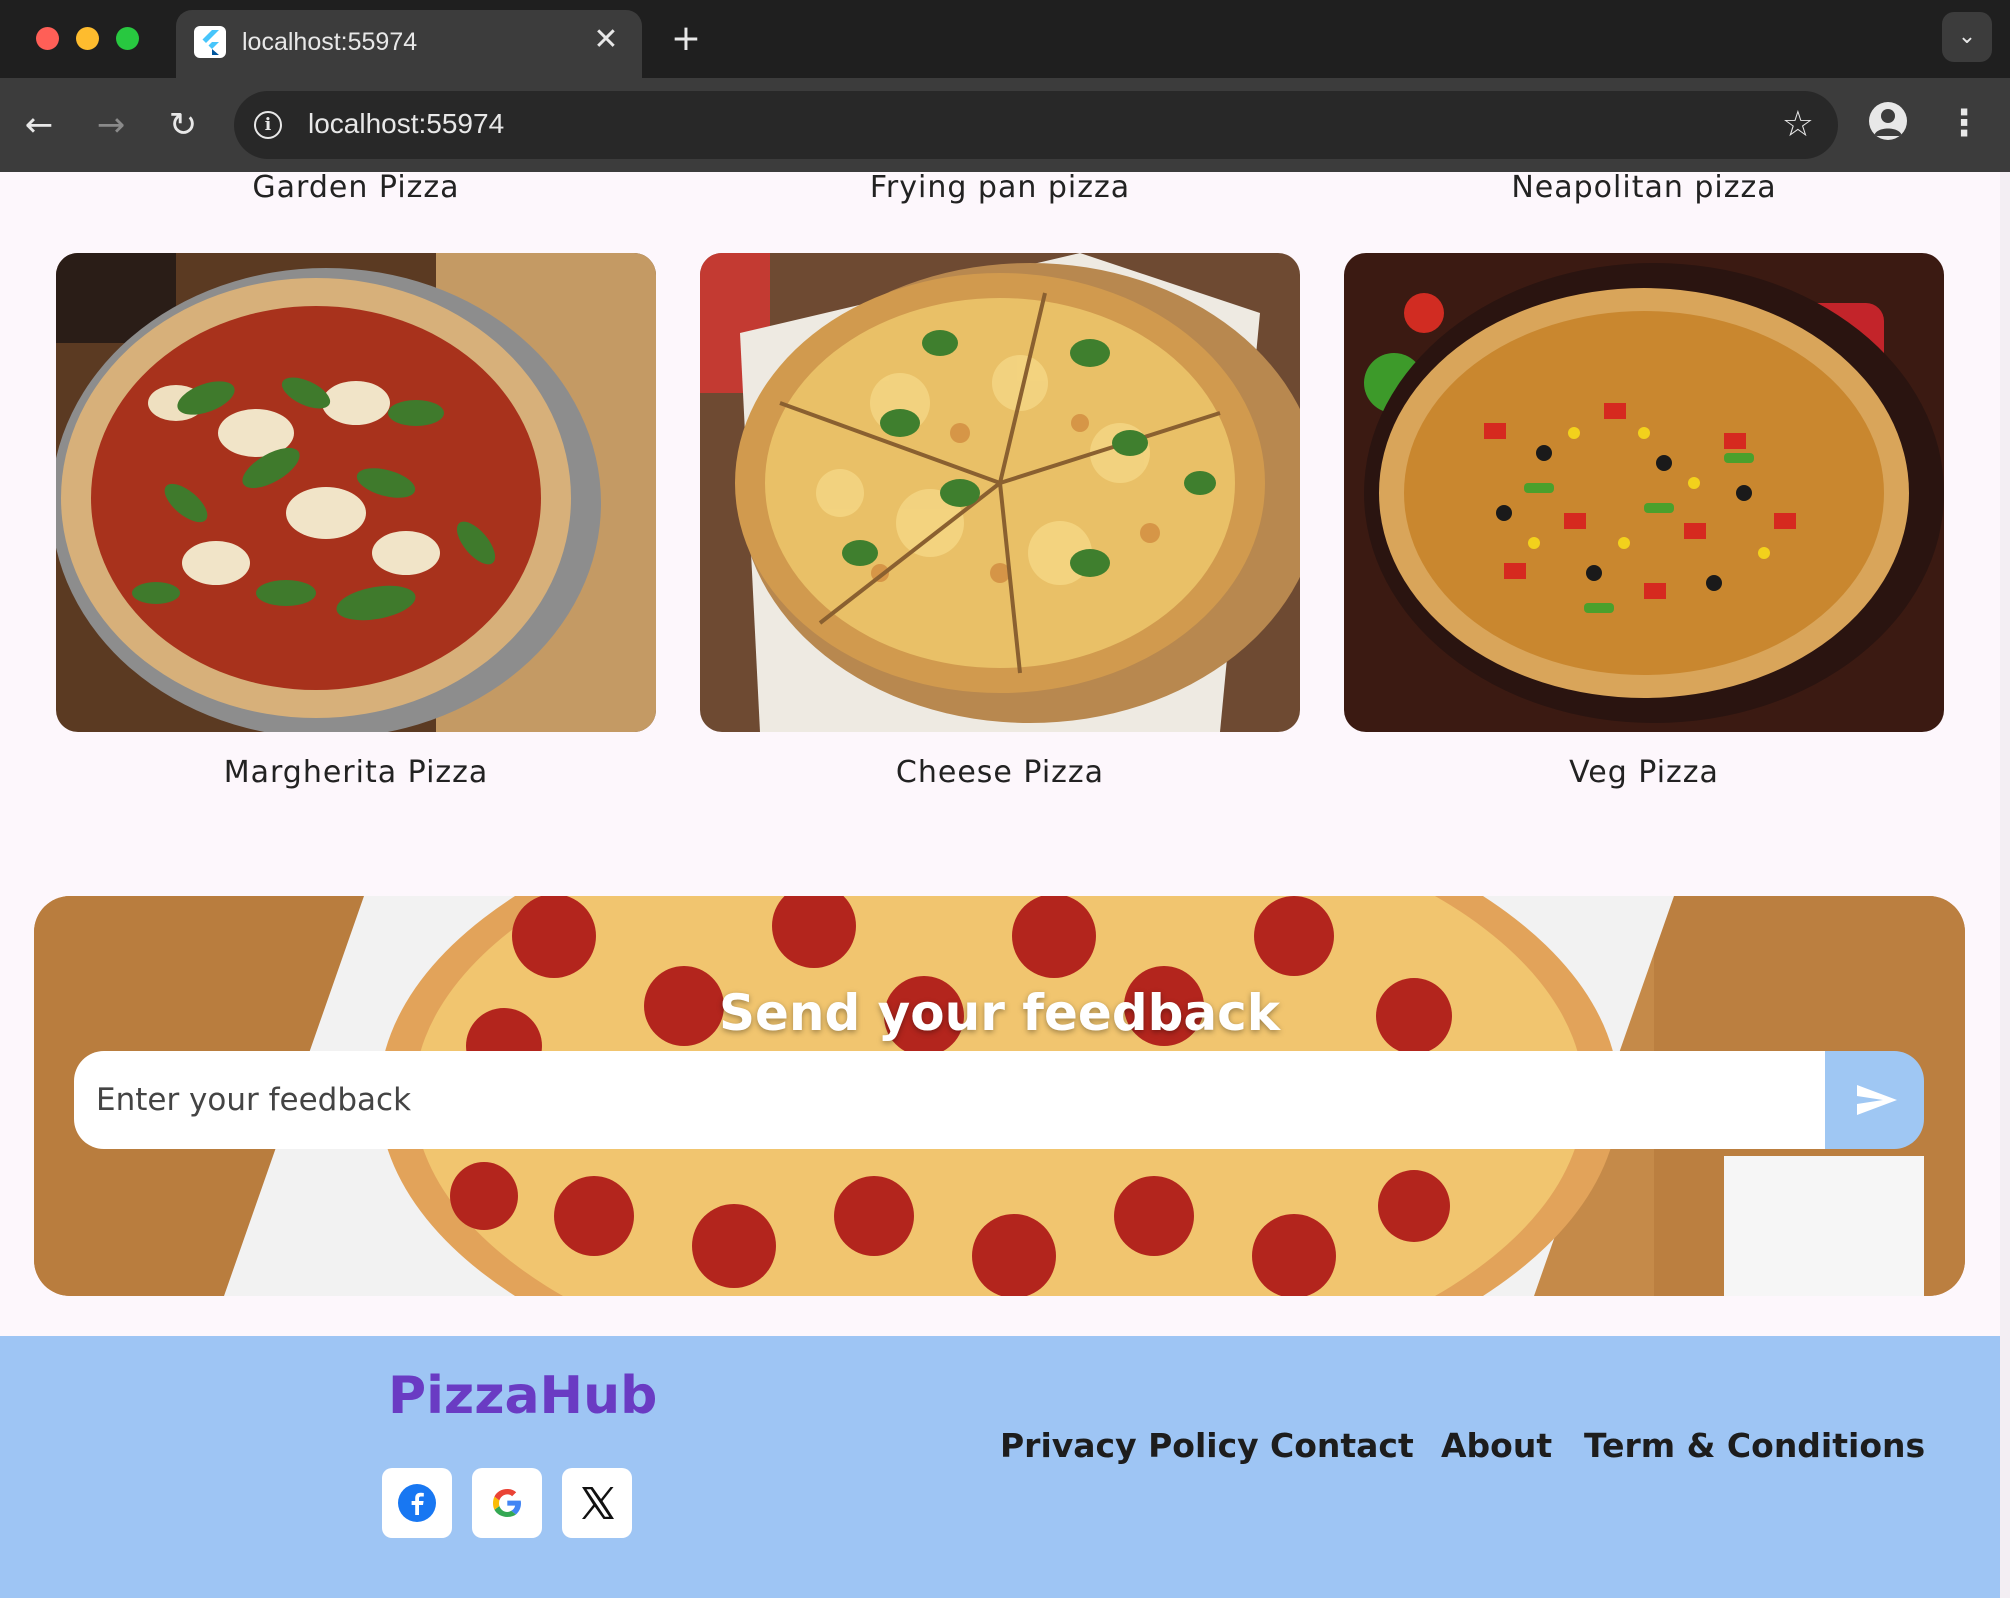  I want to click on facebook-icon, so click(417, 1503).